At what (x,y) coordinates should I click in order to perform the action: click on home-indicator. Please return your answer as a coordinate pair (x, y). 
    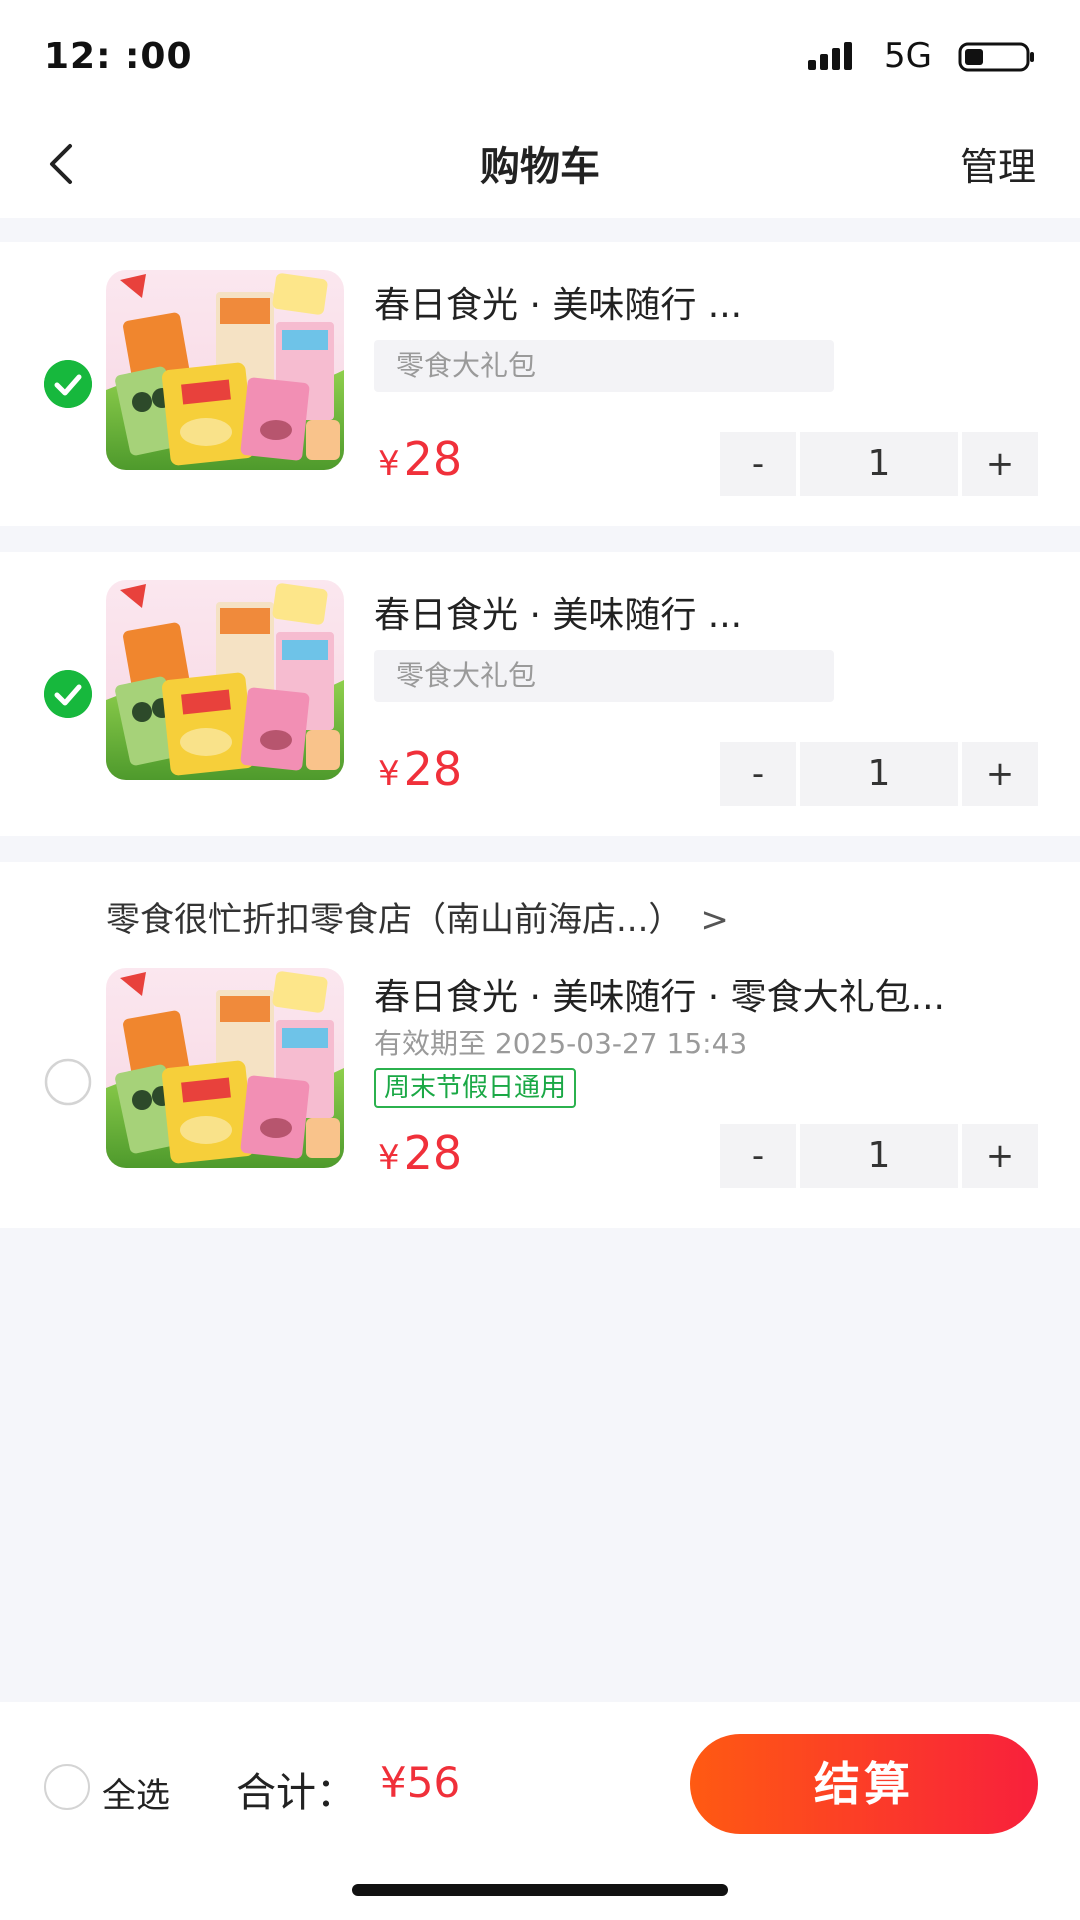
    Looking at the image, I should click on (540, 1890).